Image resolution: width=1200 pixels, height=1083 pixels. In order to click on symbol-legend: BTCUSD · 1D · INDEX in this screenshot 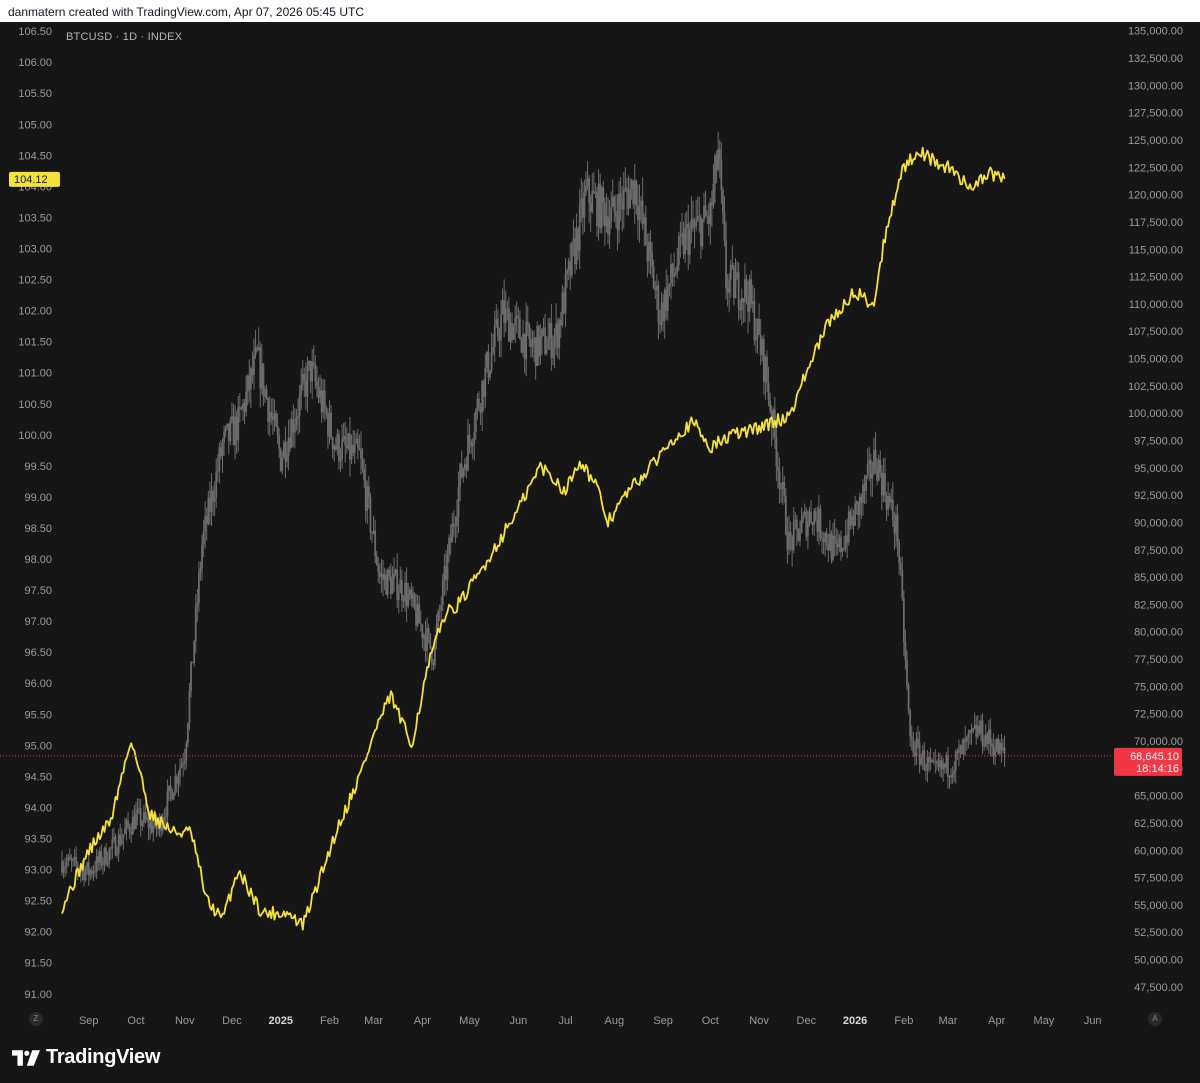, I will do `click(124, 37)`.